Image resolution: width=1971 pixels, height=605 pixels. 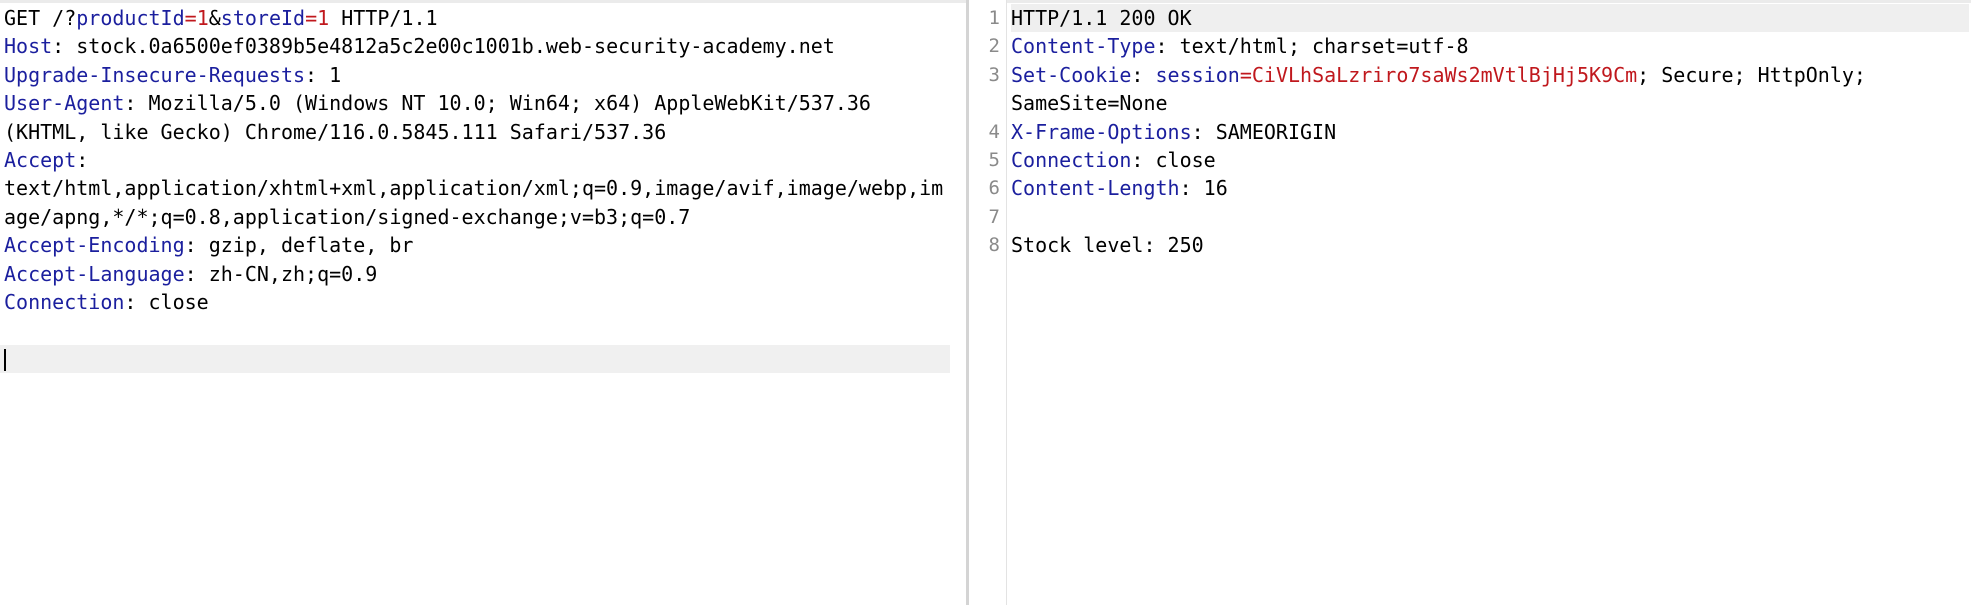 I want to click on header-name: Accept-Language, so click(x=94, y=273).